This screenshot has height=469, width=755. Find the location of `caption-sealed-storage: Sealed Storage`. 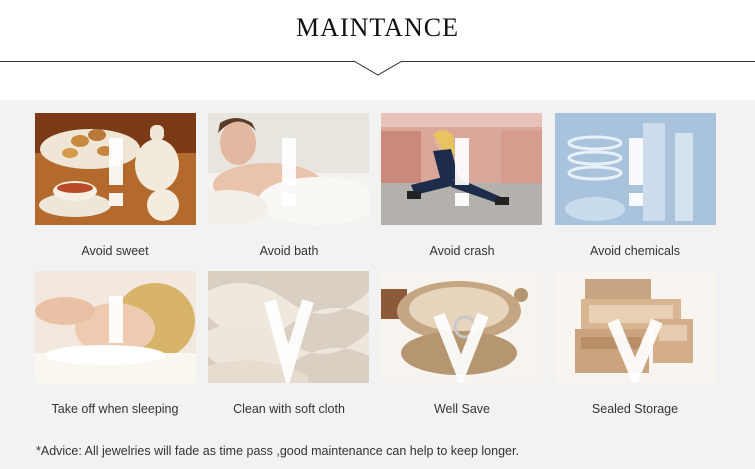

caption-sealed-storage: Sealed Storage is located at coordinates (635, 409).